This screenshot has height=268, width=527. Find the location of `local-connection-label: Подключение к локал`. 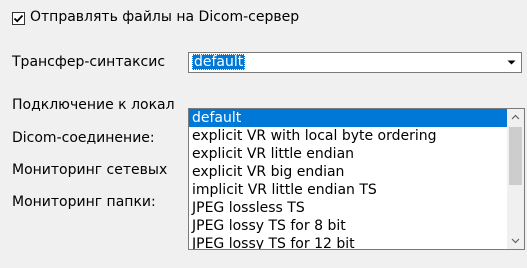

local-connection-label: Подключение к локал is located at coordinates (93, 105).